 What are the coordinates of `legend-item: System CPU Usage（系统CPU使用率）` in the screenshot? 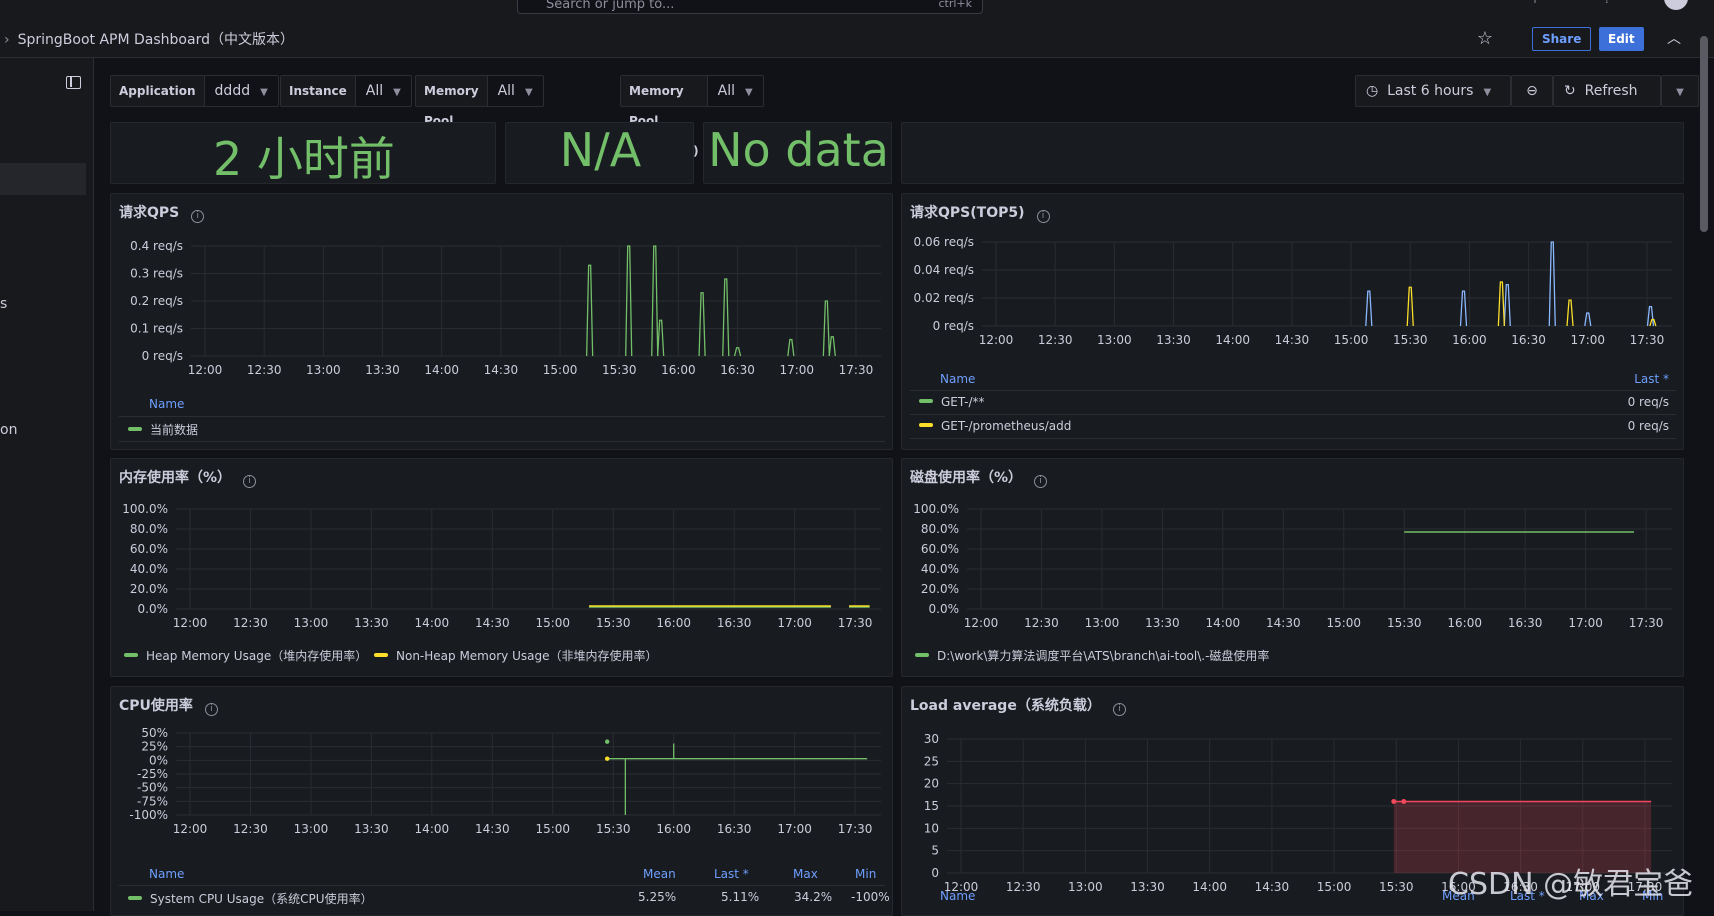 It's located at (250, 898).